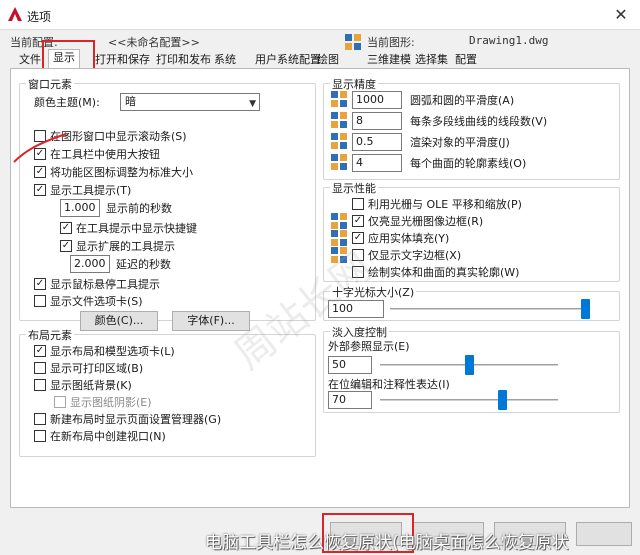 This screenshot has height=555, width=640. What do you see at coordinates (105, 284) in the screenshot?
I see `rollover-label: 显示鼠标悬停工具提示` at bounding box center [105, 284].